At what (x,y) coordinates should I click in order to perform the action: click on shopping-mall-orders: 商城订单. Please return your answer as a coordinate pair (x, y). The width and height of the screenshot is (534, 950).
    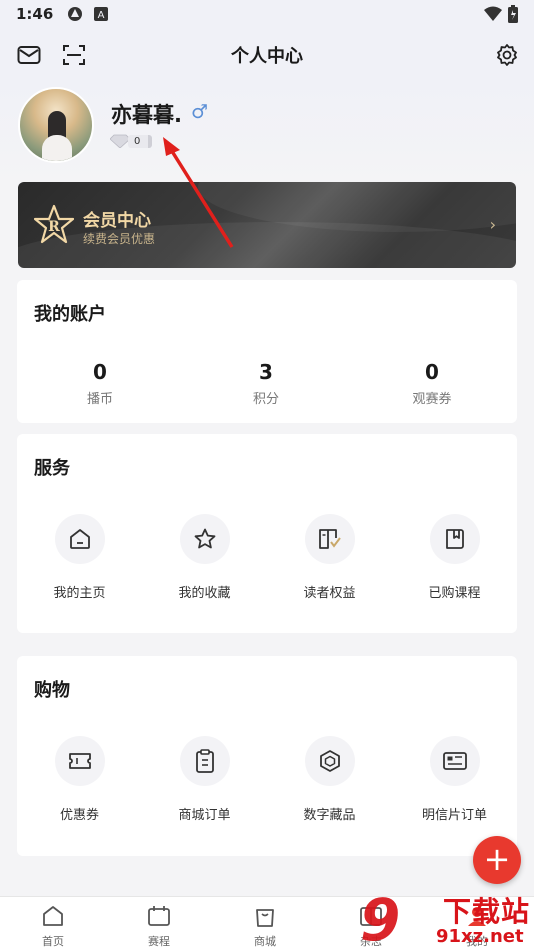
    Looking at the image, I should click on (204, 779).